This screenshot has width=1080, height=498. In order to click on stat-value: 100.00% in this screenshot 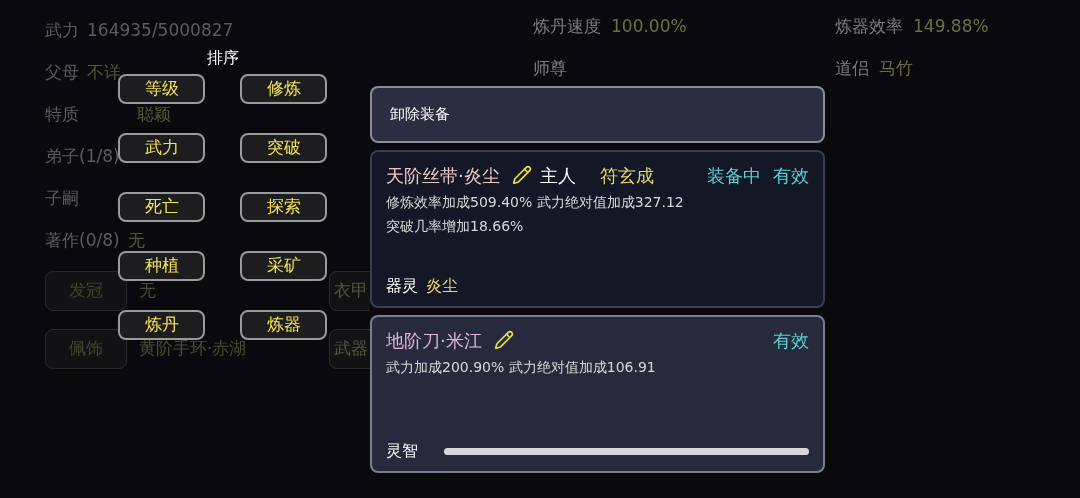, I will do `click(649, 27)`.